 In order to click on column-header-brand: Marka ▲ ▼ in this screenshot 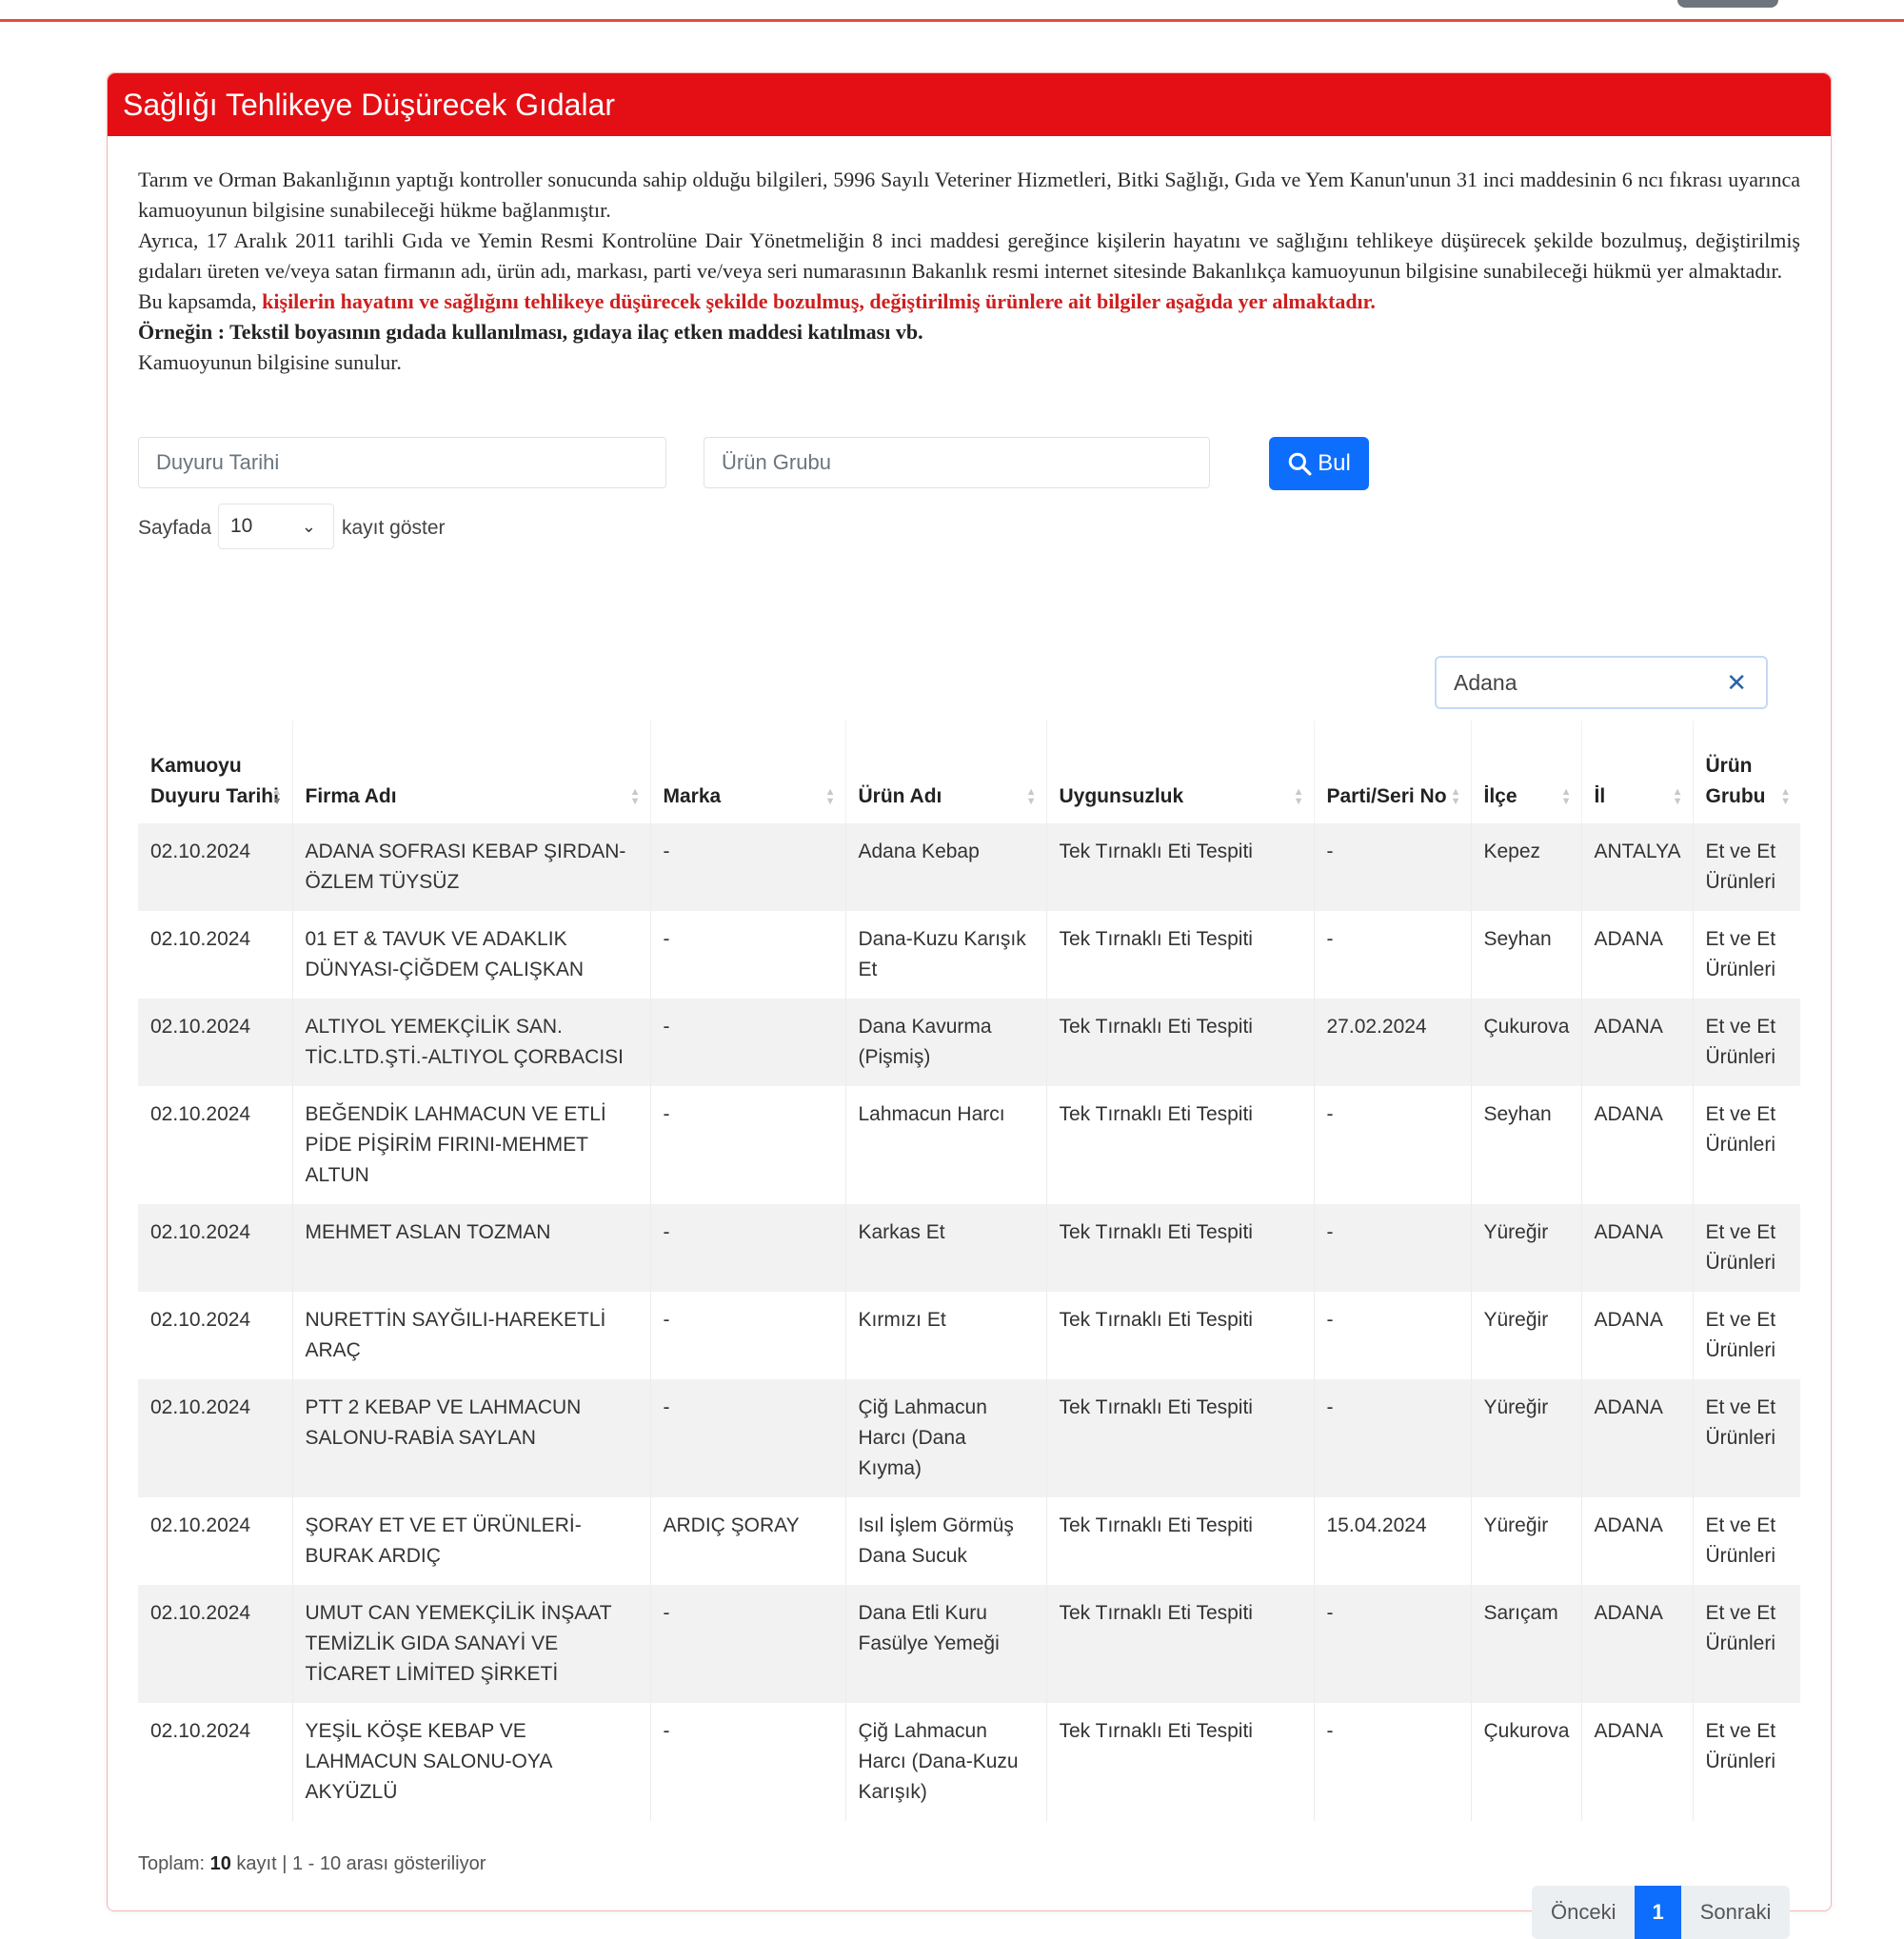, I will do `click(748, 772)`.